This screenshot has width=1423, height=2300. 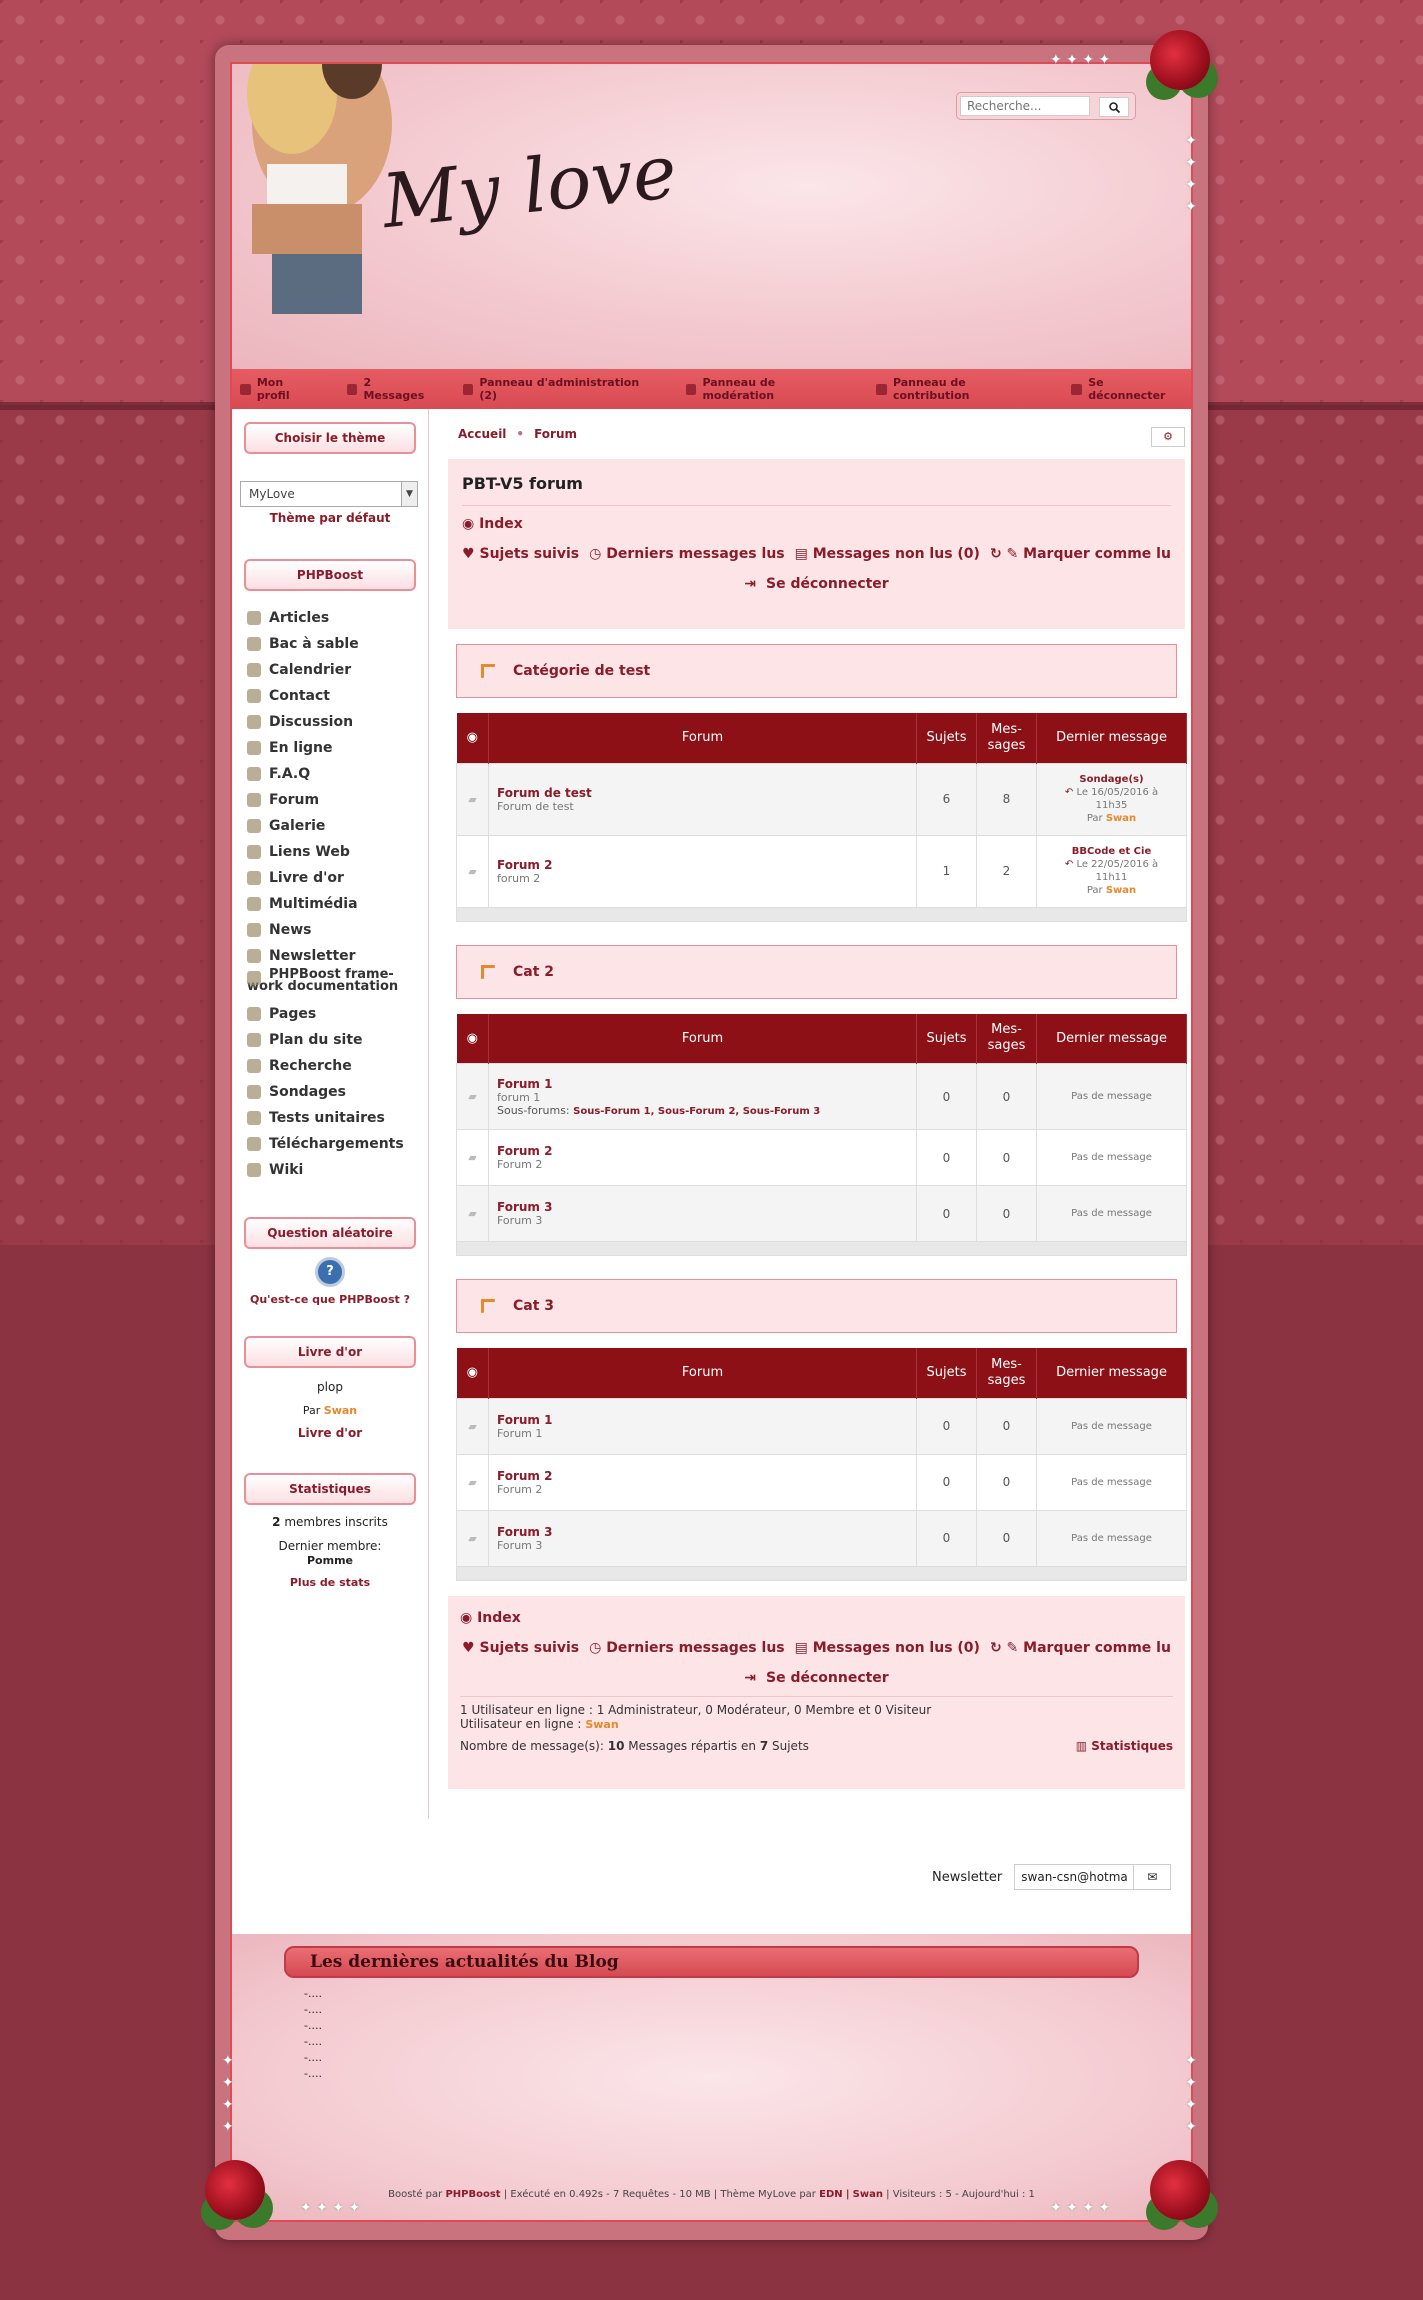 I want to click on menu-item-guestbook: Livre d'or, so click(x=337, y=878).